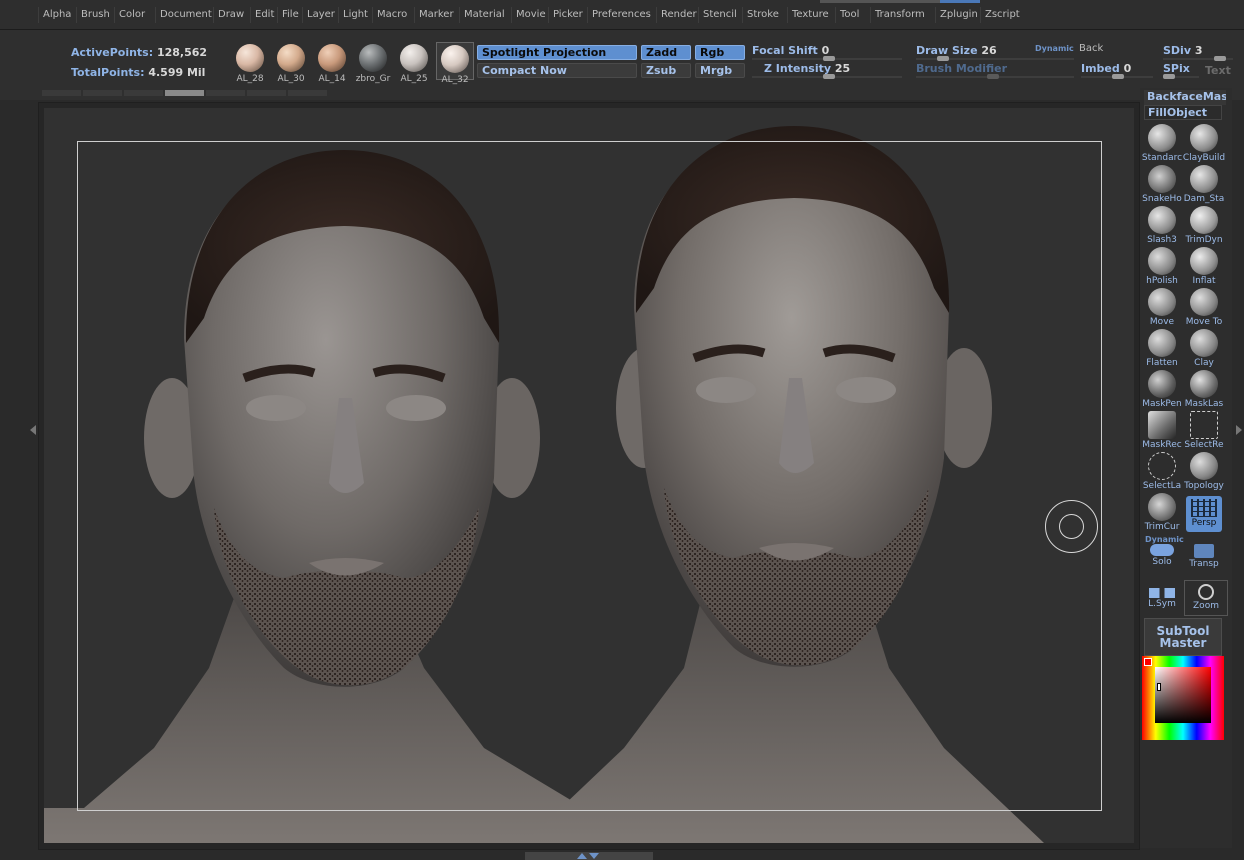 This screenshot has height=860, width=1244. I want to click on menu-material: Material, so click(484, 15).